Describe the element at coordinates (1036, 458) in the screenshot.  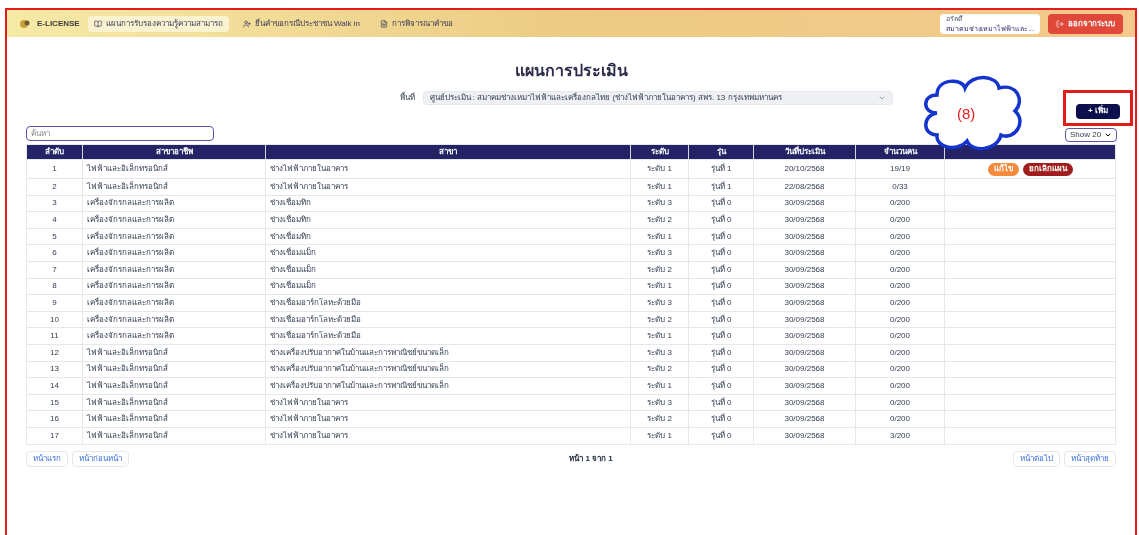
I see `next-page-button: หน้าต่อไป` at that location.